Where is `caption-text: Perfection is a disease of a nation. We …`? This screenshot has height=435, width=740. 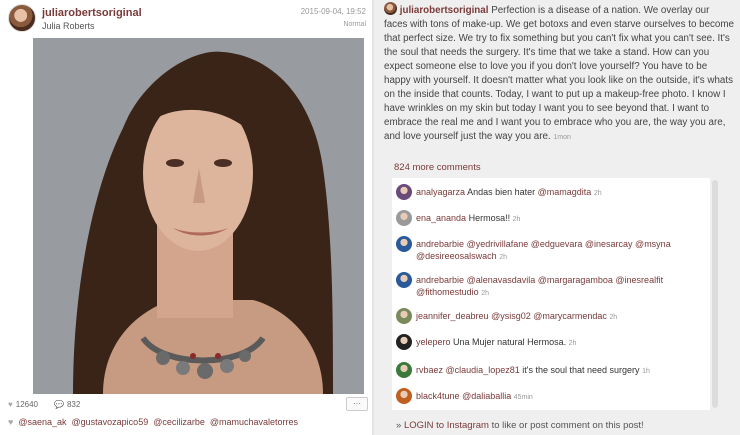 caption-text: Perfection is a disease of a nation. We … is located at coordinates (559, 73).